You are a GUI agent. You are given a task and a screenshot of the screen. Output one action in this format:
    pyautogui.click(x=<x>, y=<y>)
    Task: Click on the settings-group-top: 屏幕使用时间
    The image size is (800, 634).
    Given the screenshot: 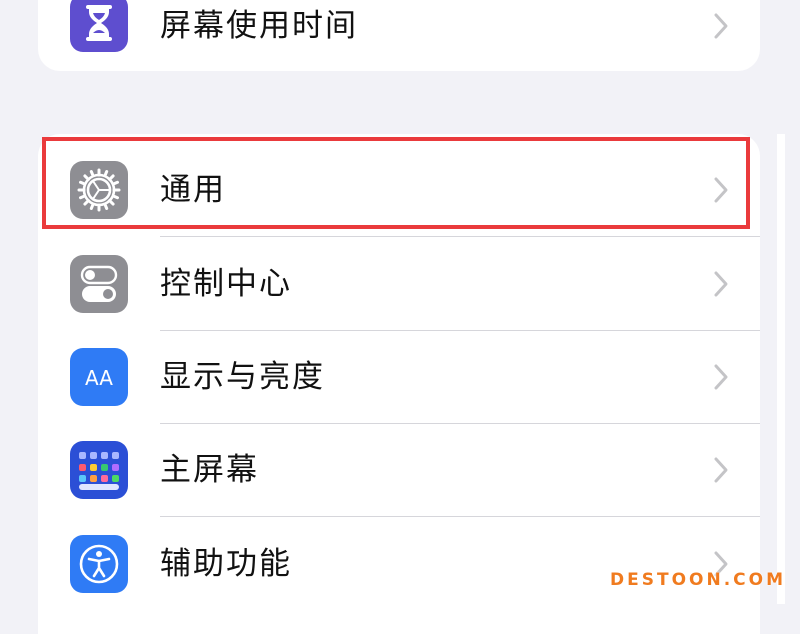 What is the action you would take?
    pyautogui.click(x=399, y=35)
    